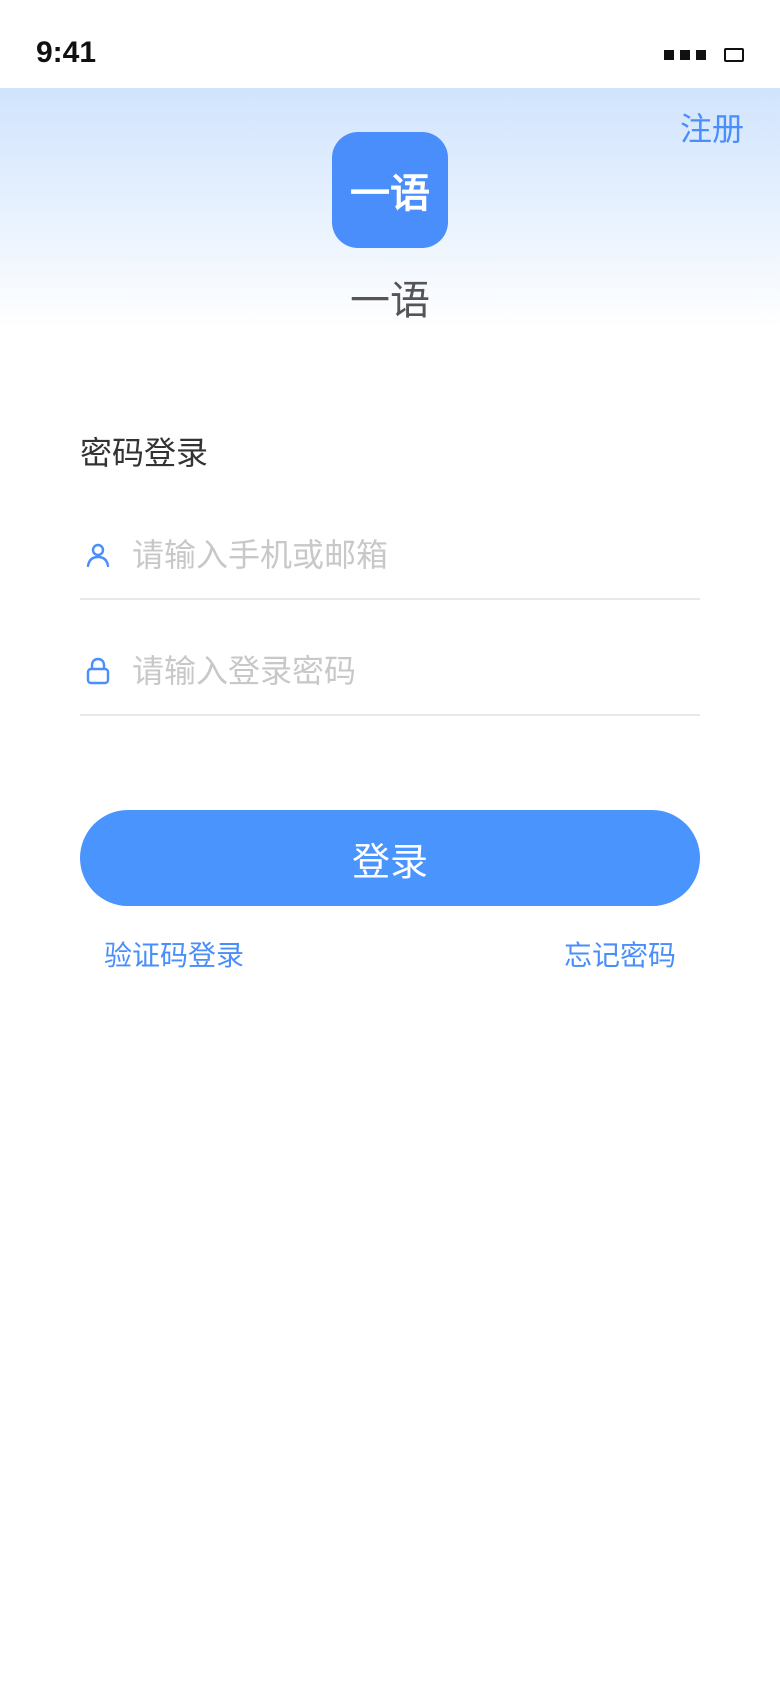  What do you see at coordinates (390, 44) in the screenshot?
I see `status-bar: 9:41` at bounding box center [390, 44].